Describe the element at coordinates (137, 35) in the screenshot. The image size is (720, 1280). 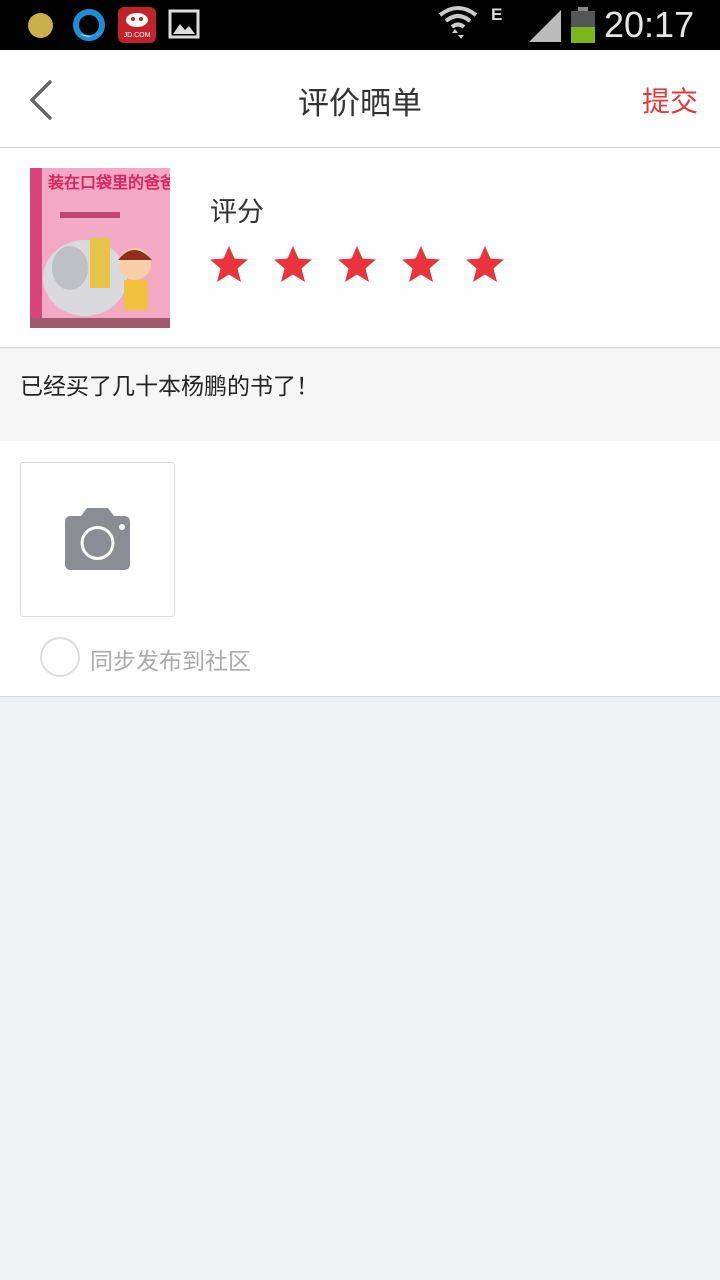
I see `jd-badge-text: JD.COM` at that location.